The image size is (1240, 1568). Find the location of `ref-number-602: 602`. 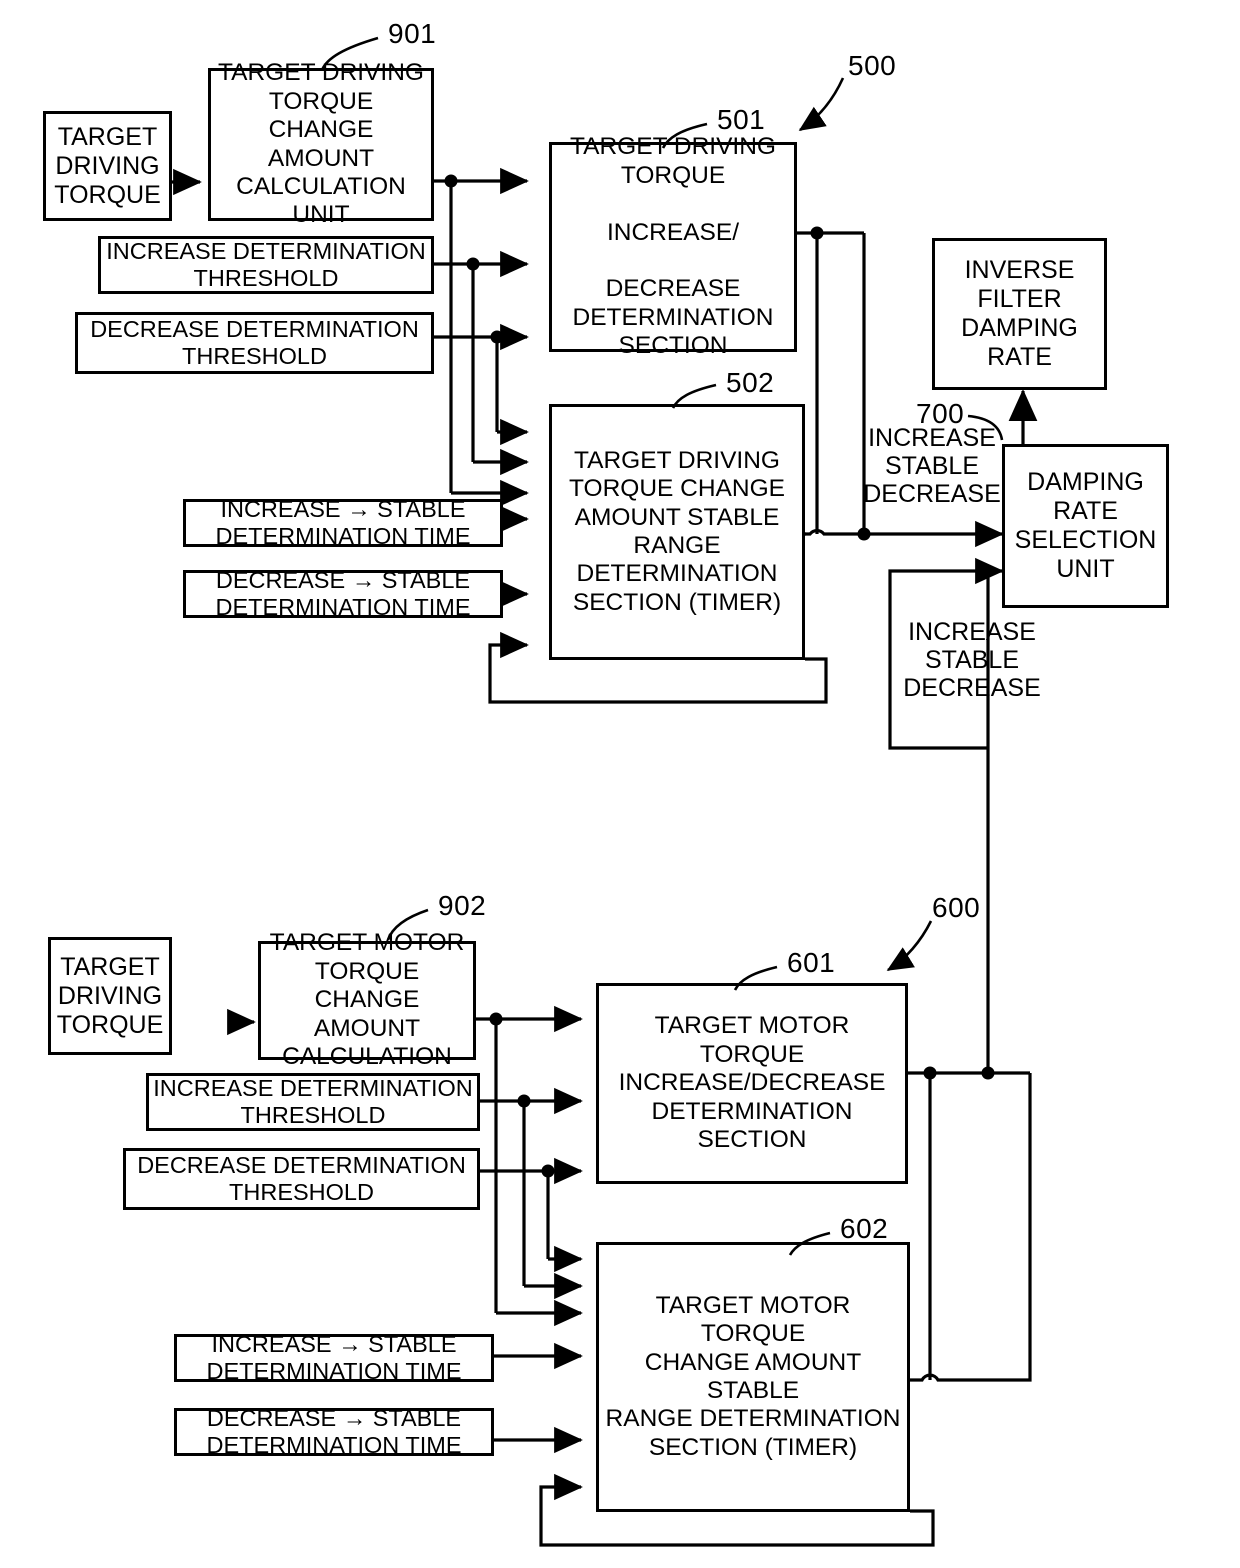

ref-number-602: 602 is located at coordinates (864, 1228).